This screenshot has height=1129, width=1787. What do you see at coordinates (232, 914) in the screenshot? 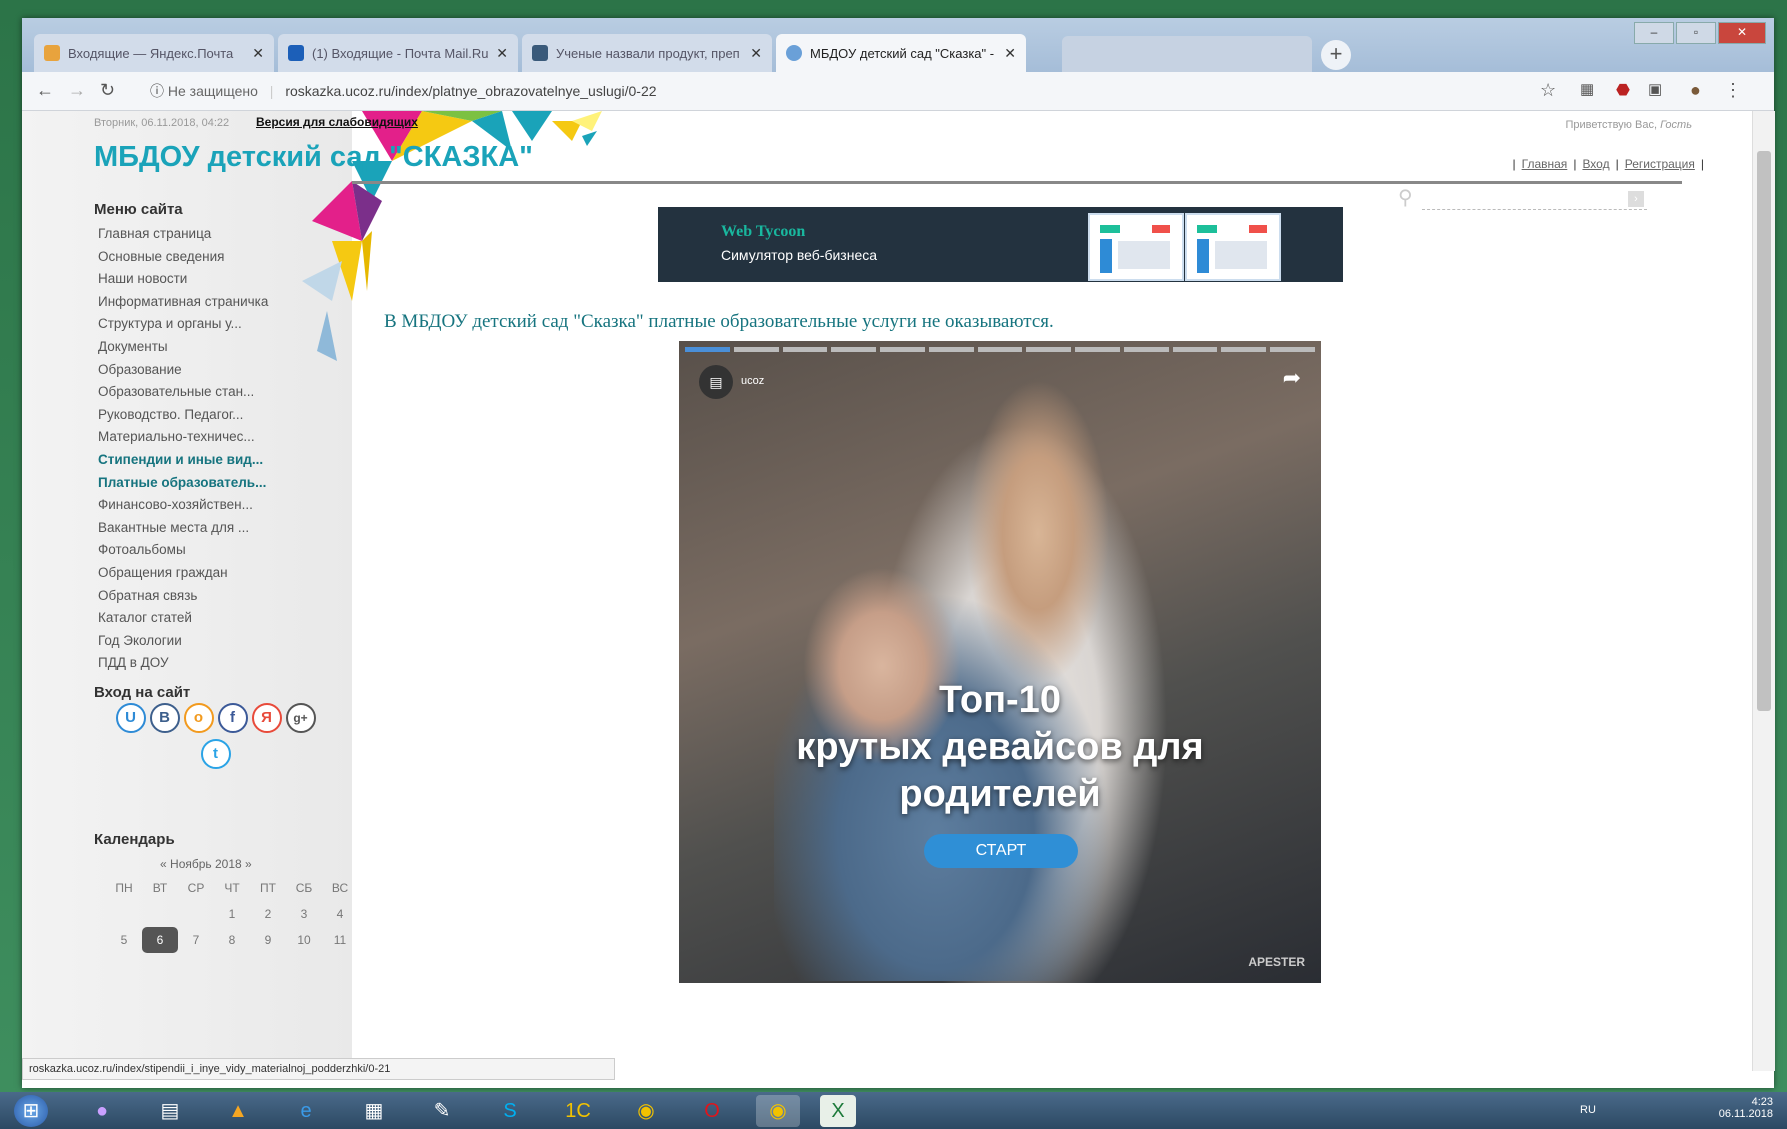
I see `calendar-day: 1` at bounding box center [232, 914].